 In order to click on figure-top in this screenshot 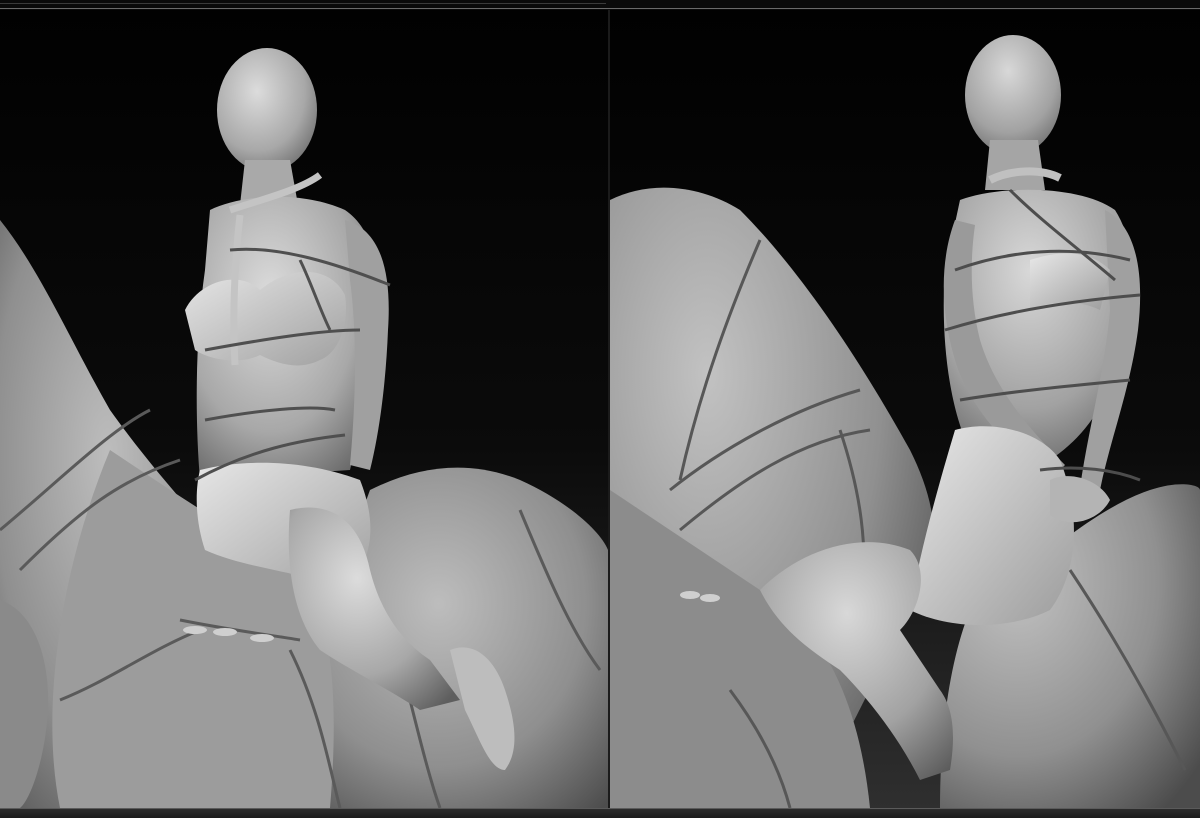, I will do `click(265, 318)`.